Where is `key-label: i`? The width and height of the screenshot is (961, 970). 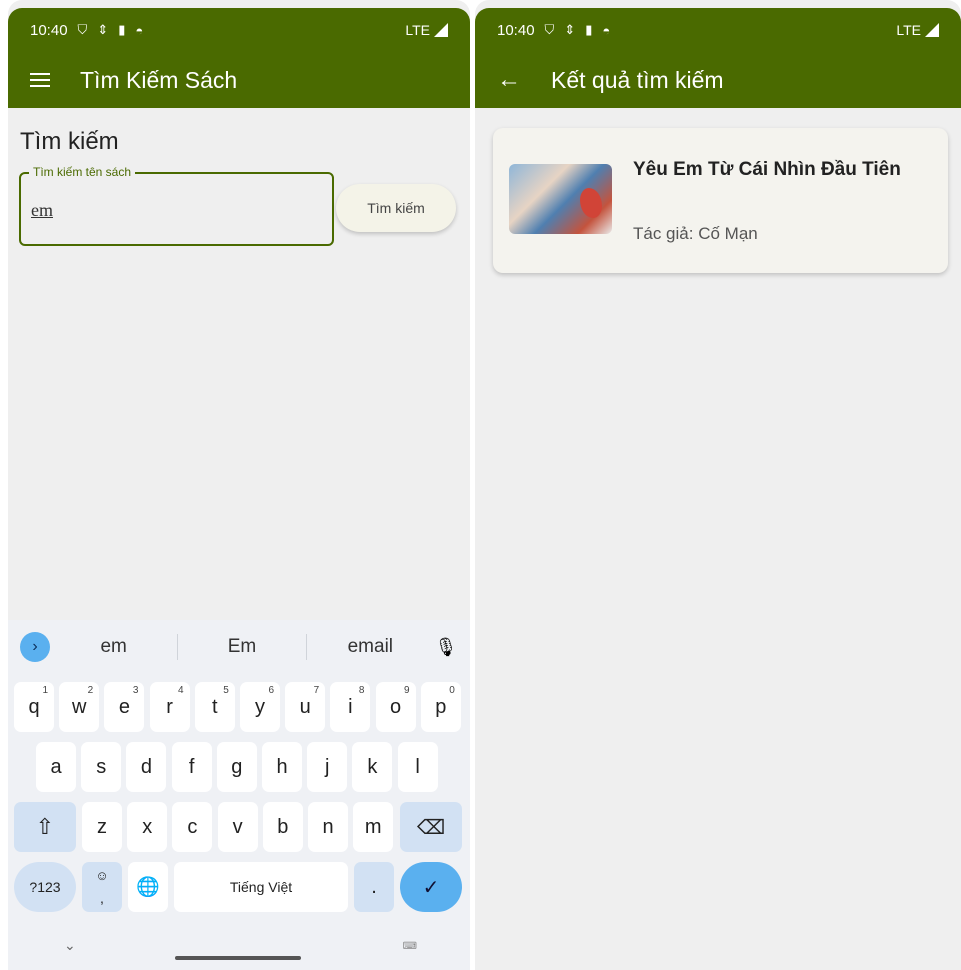
key-label: i is located at coordinates (350, 706).